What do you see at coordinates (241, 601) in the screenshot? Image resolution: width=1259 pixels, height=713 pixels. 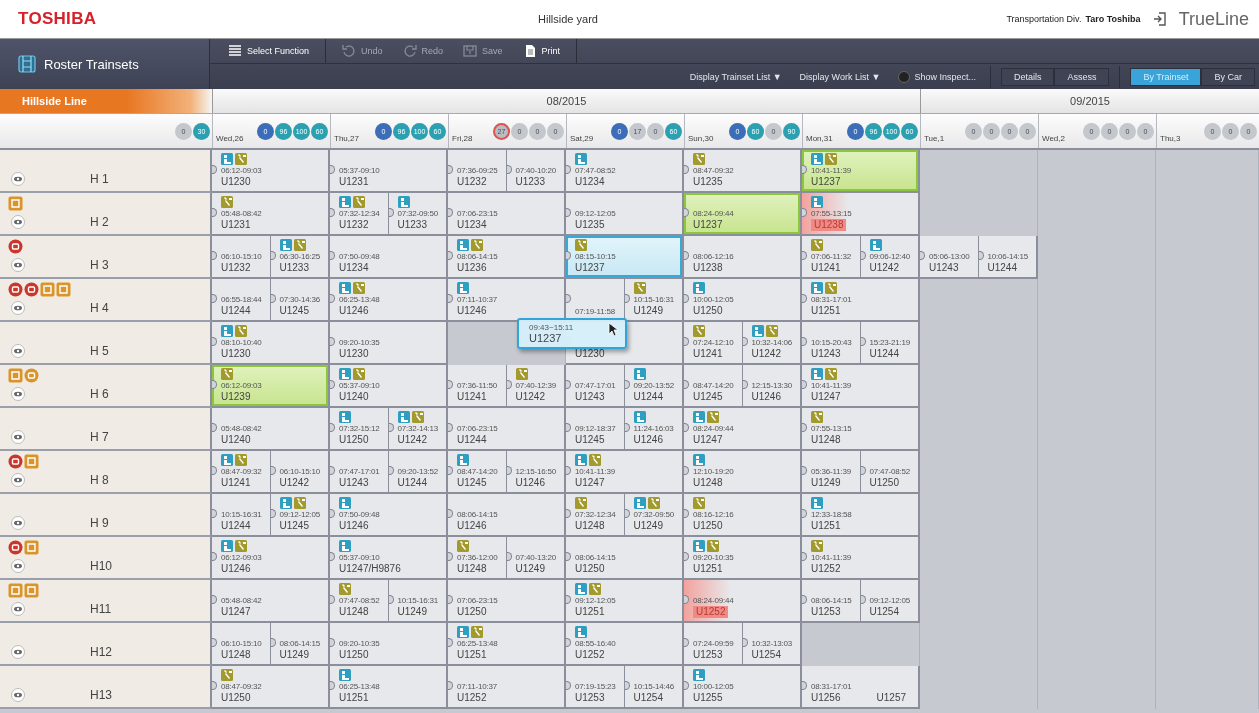 I see `time-range: 05:48-08:42` at bounding box center [241, 601].